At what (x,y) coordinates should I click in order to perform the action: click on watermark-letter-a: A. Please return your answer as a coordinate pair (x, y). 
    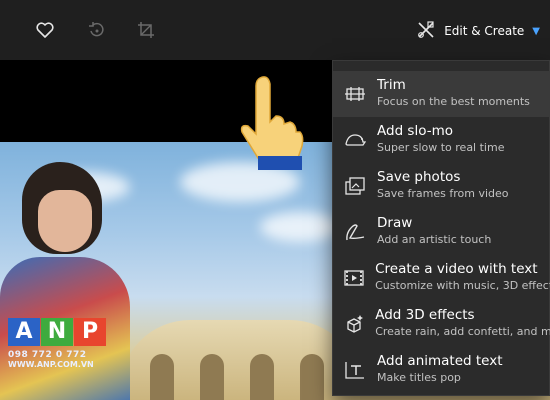
    Looking at the image, I should click on (24, 332).